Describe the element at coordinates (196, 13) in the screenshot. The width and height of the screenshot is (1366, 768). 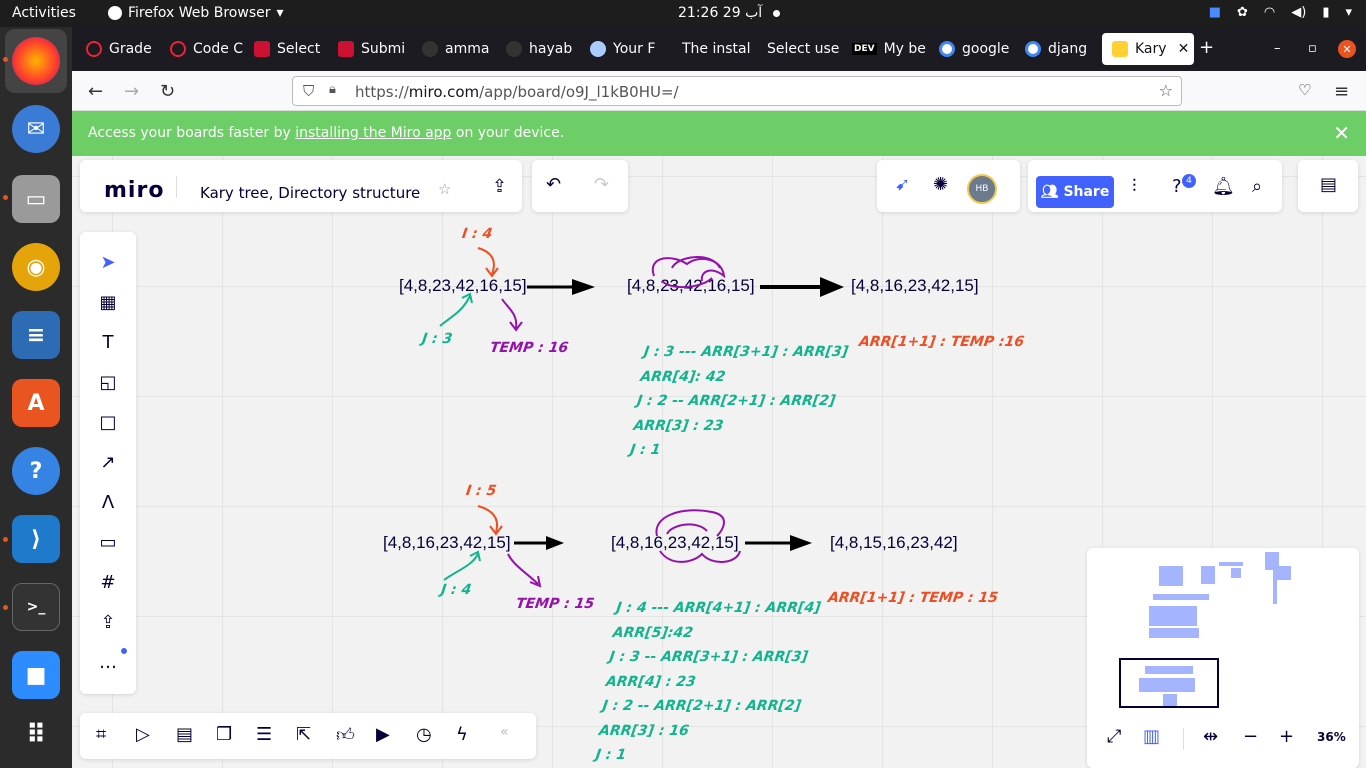
I see `app-menu: Firefox Web Browser ▾` at that location.